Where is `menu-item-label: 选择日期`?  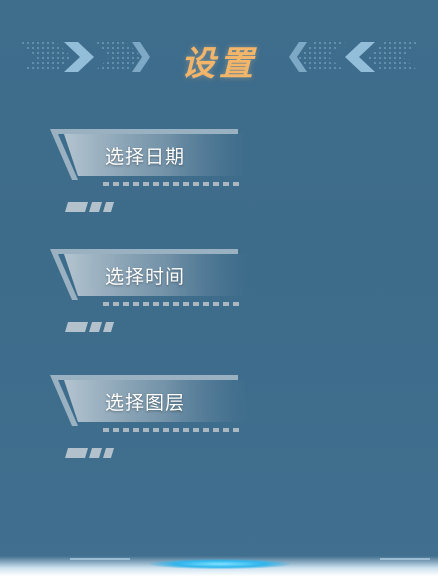 menu-item-label: 选择日期 is located at coordinates (145, 157).